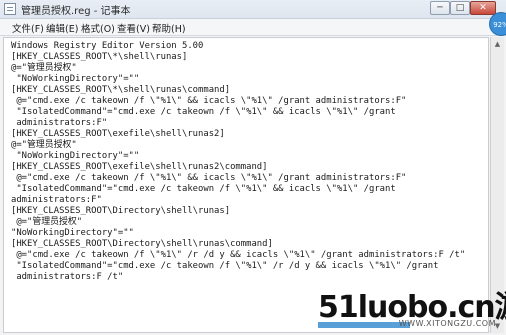 Image resolution: width=506 pixels, height=335 pixels. Describe the element at coordinates (107, 46) in the screenshot. I see `text-line: Windows Registry Editor Version 5.00` at that location.